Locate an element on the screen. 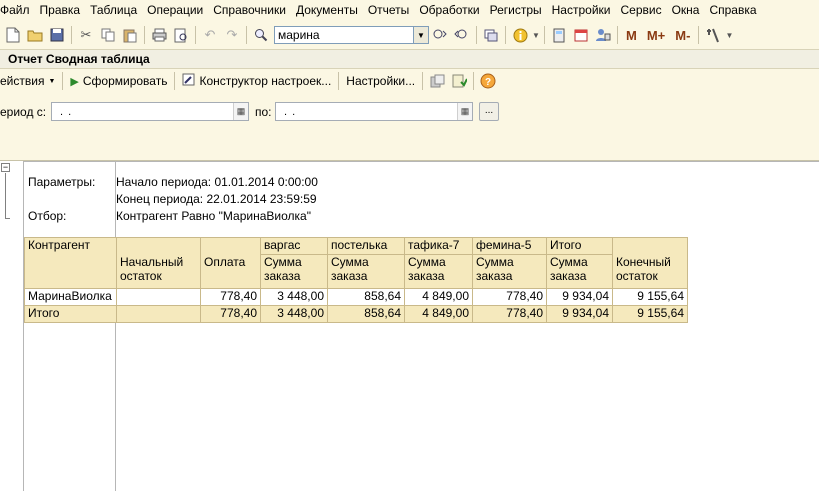 This screenshot has height=491, width=819. column-header: Оплата is located at coordinates (230, 271).